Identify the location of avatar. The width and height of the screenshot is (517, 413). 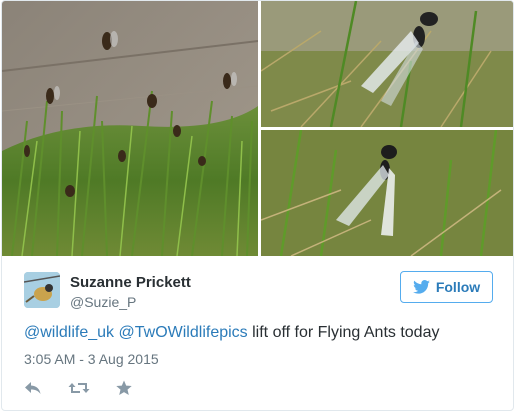
(42, 290).